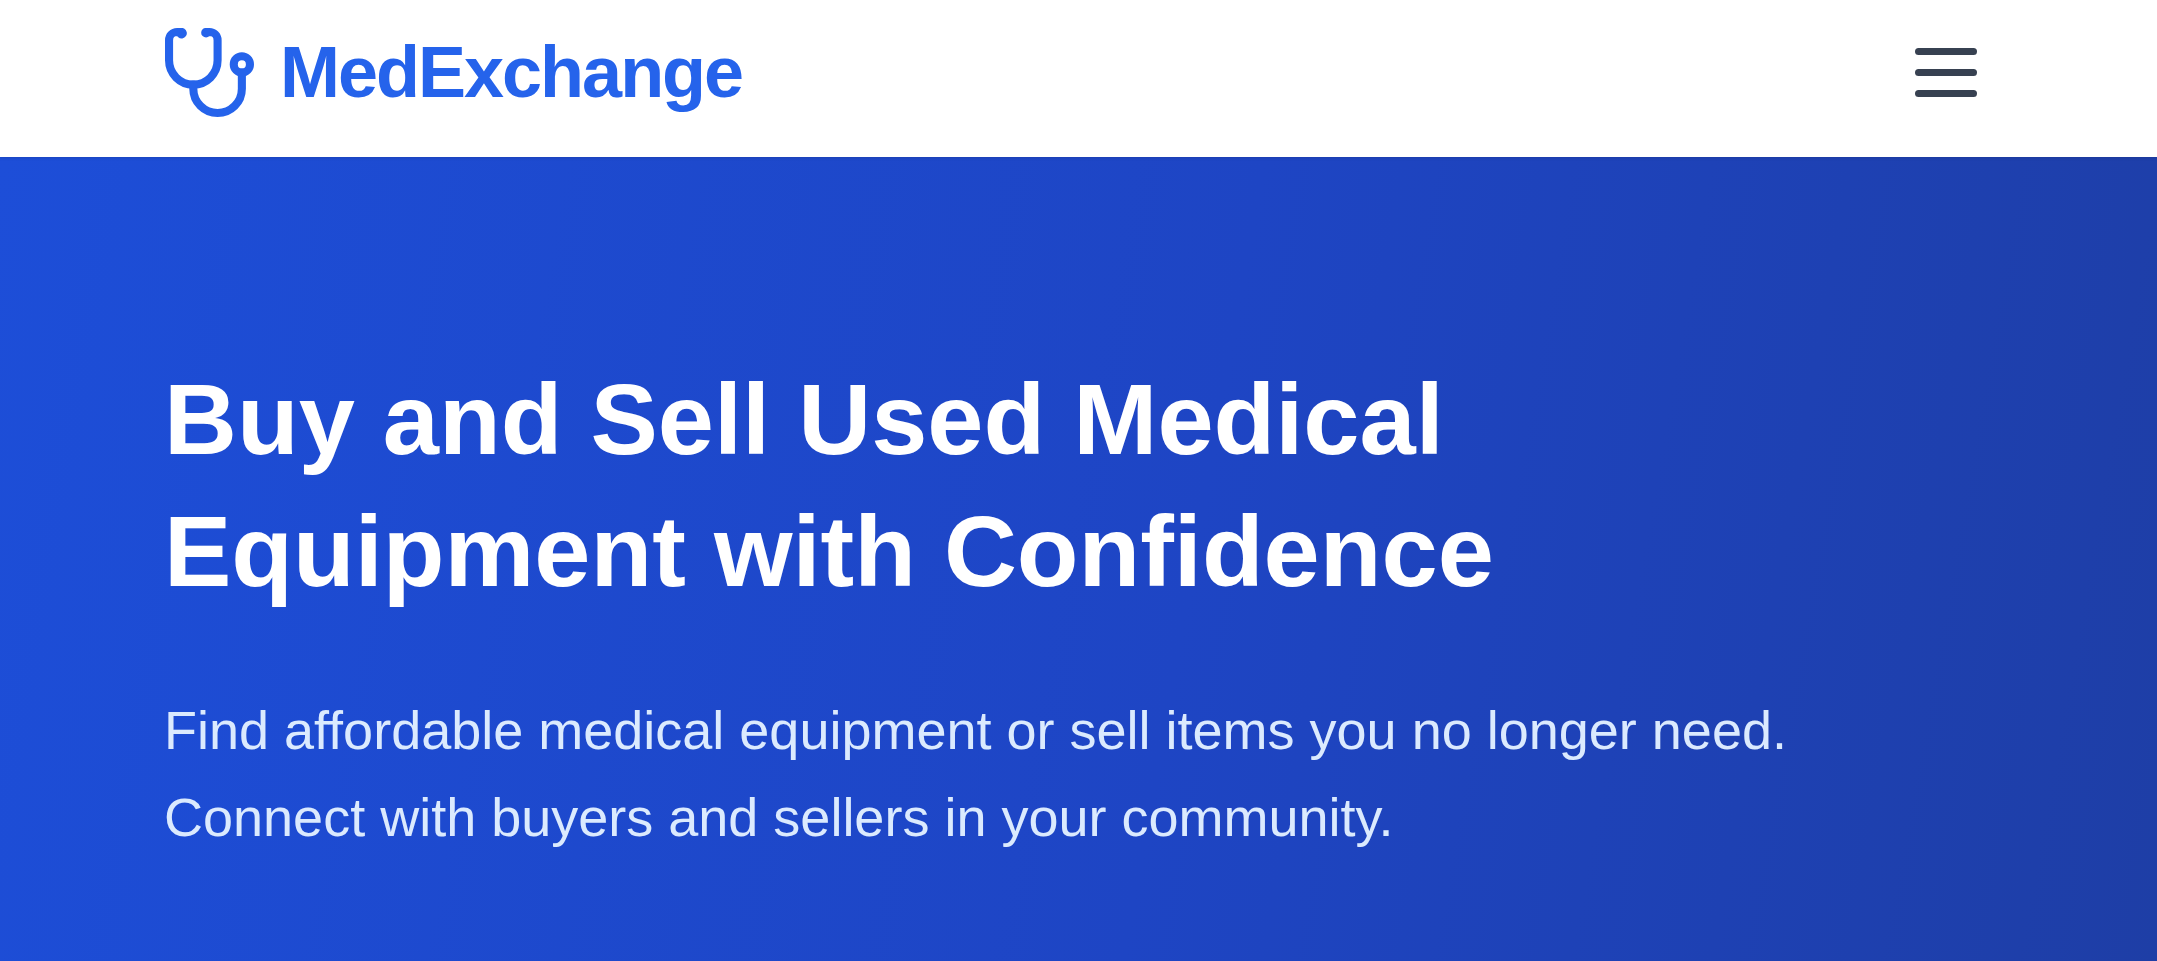 This screenshot has width=2157, height=961. Describe the element at coordinates (209, 72) in the screenshot. I see `stethoscope-icon` at that location.